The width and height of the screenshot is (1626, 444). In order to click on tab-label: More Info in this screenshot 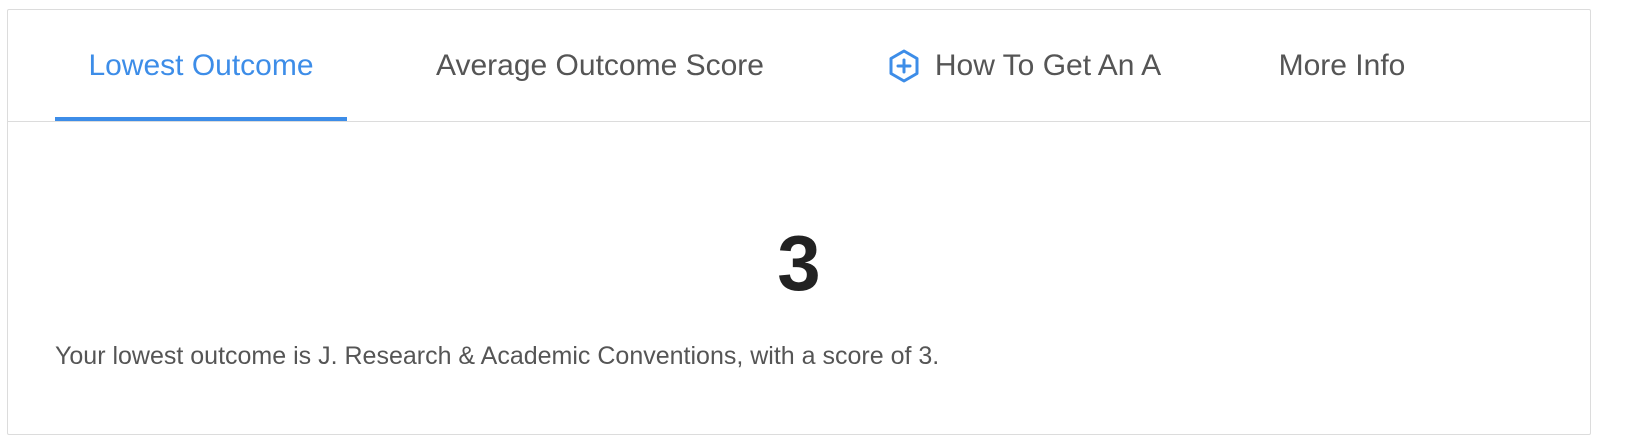, I will do `click(1342, 65)`.